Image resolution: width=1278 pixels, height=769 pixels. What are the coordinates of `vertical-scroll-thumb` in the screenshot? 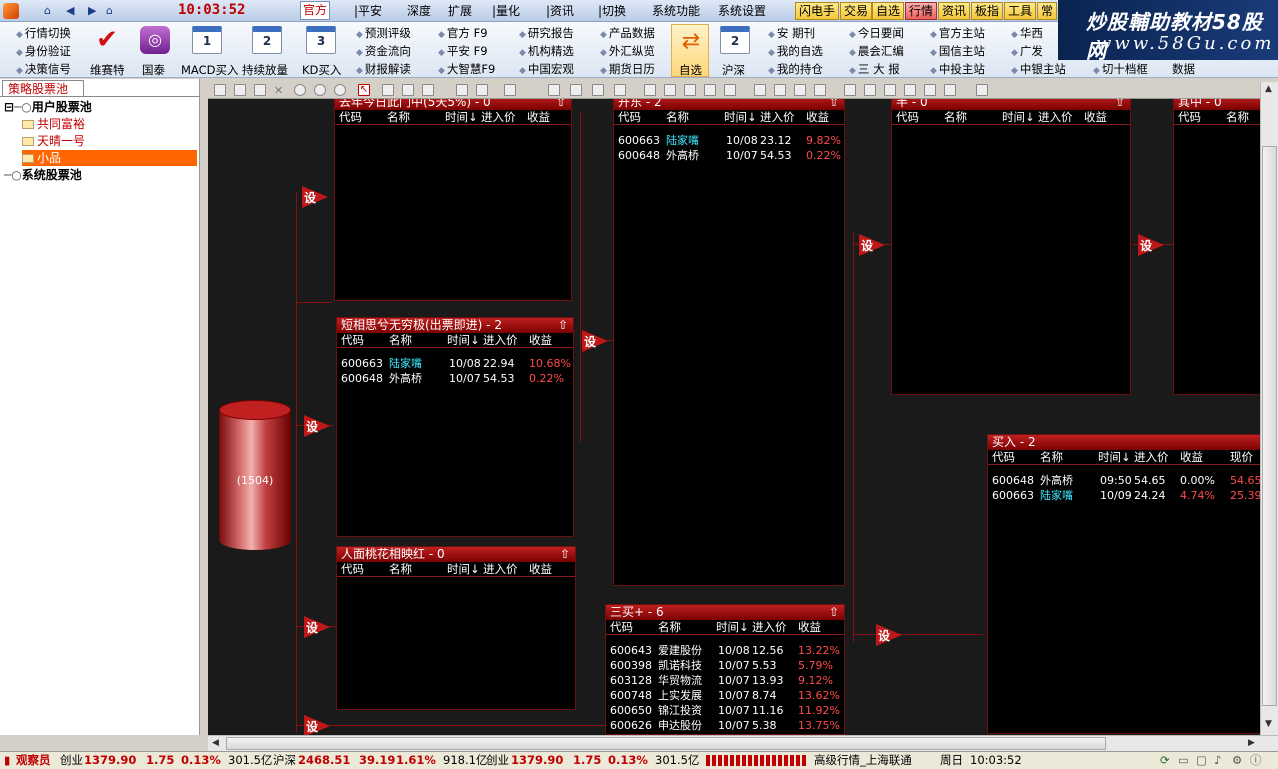 It's located at (1269, 426).